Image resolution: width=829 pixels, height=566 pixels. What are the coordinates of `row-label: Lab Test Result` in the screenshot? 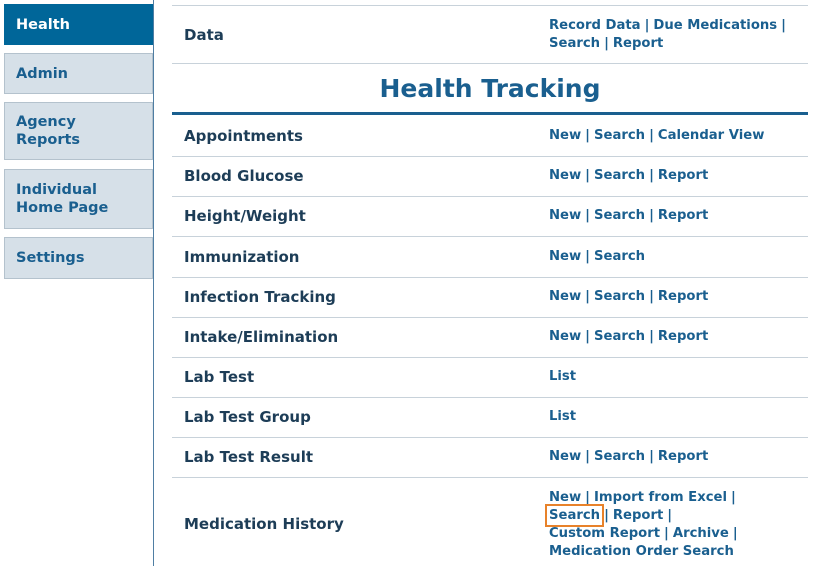 It's located at (249, 457).